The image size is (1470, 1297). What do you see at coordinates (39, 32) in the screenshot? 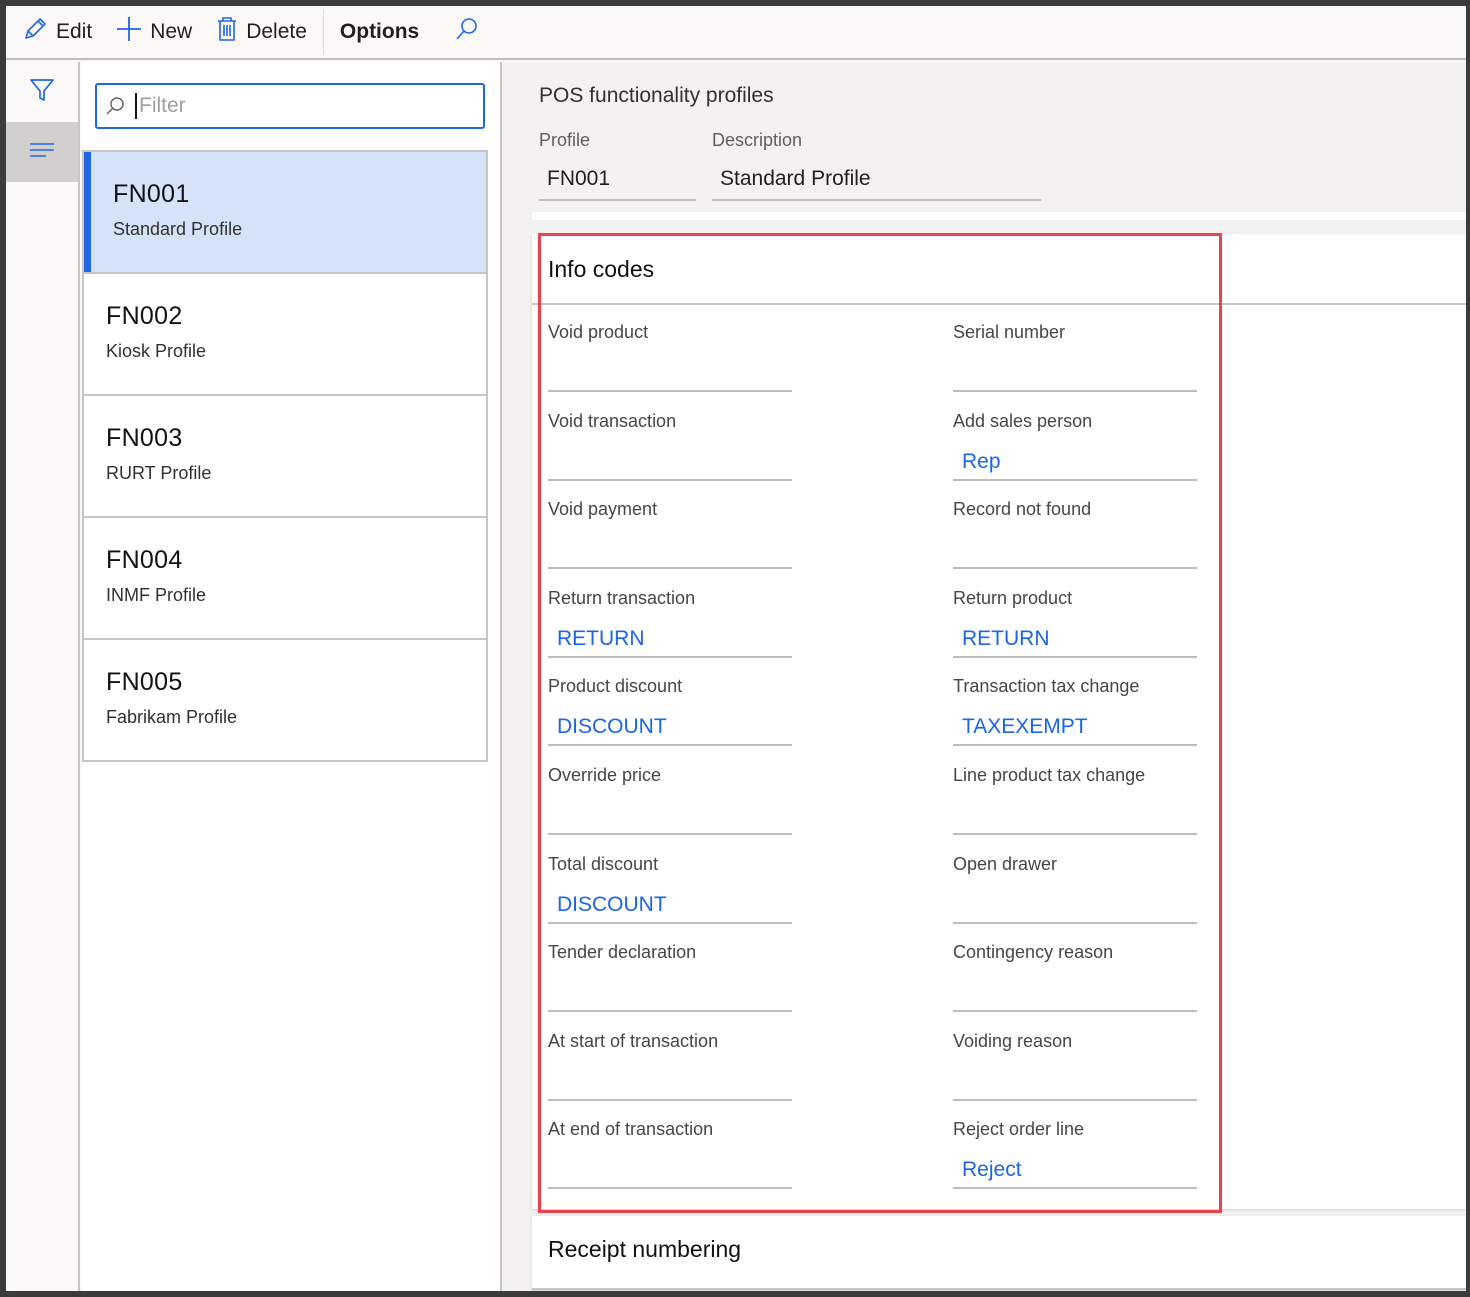
I see `pencil-icon` at bounding box center [39, 32].